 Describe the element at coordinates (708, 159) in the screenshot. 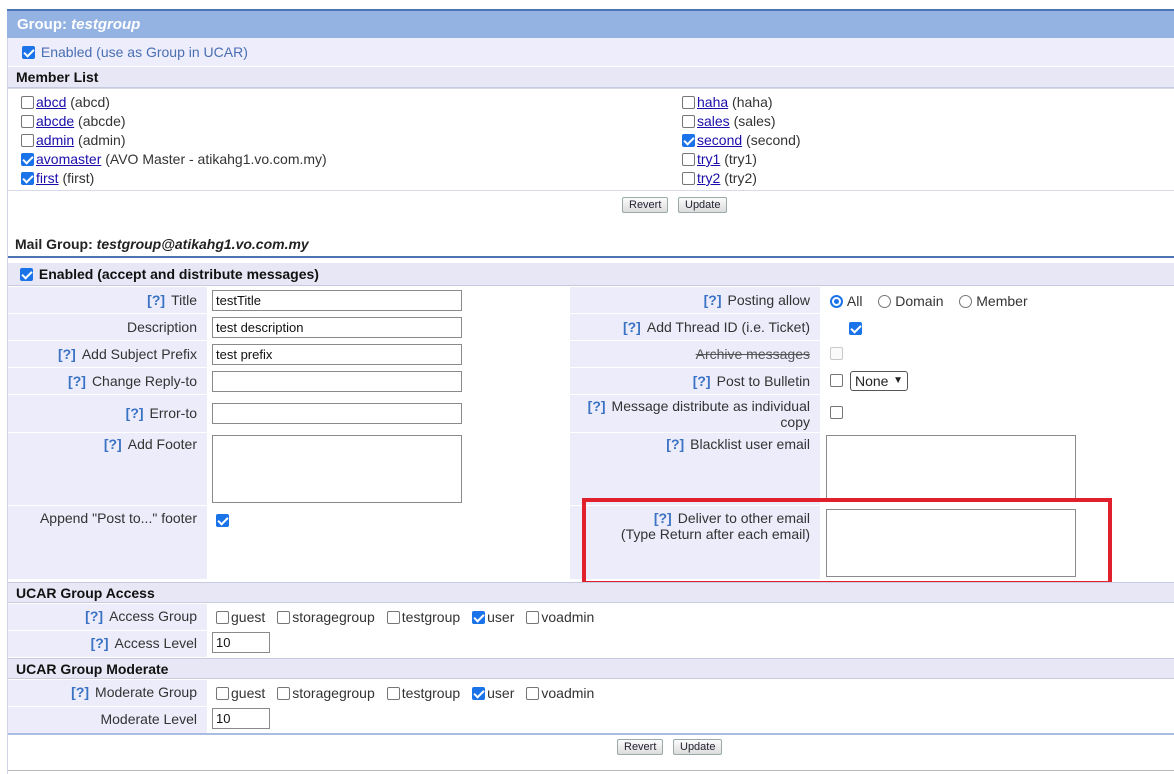

I see `member-link: try1` at that location.